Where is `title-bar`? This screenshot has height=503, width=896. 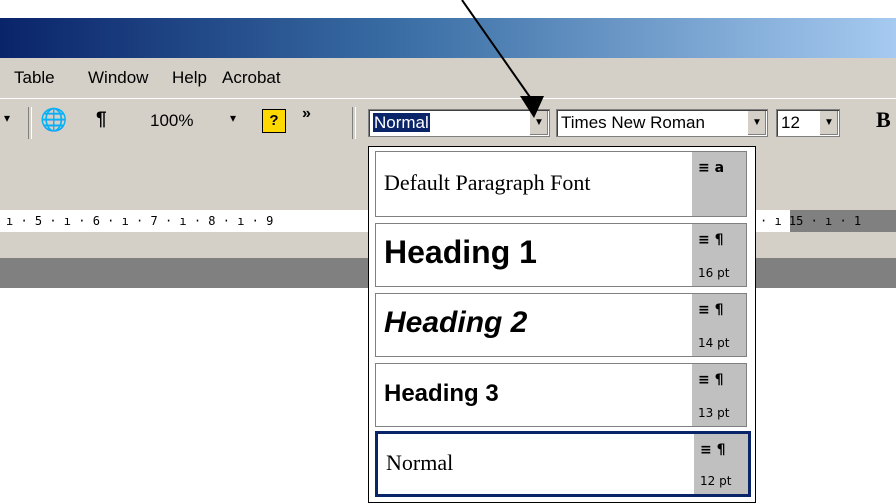 title-bar is located at coordinates (448, 38).